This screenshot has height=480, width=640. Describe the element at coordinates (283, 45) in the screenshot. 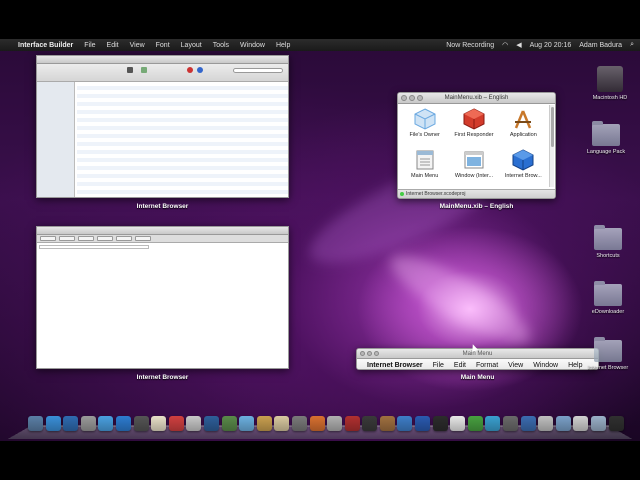

I see `menu-help: Help` at that location.